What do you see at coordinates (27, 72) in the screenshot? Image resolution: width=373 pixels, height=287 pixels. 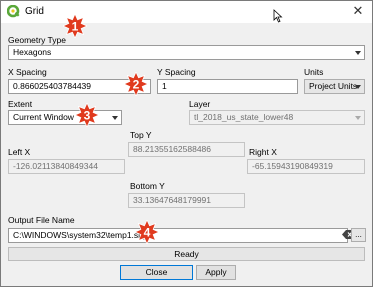 I see `x-spacing-label: X Spacing` at bounding box center [27, 72].